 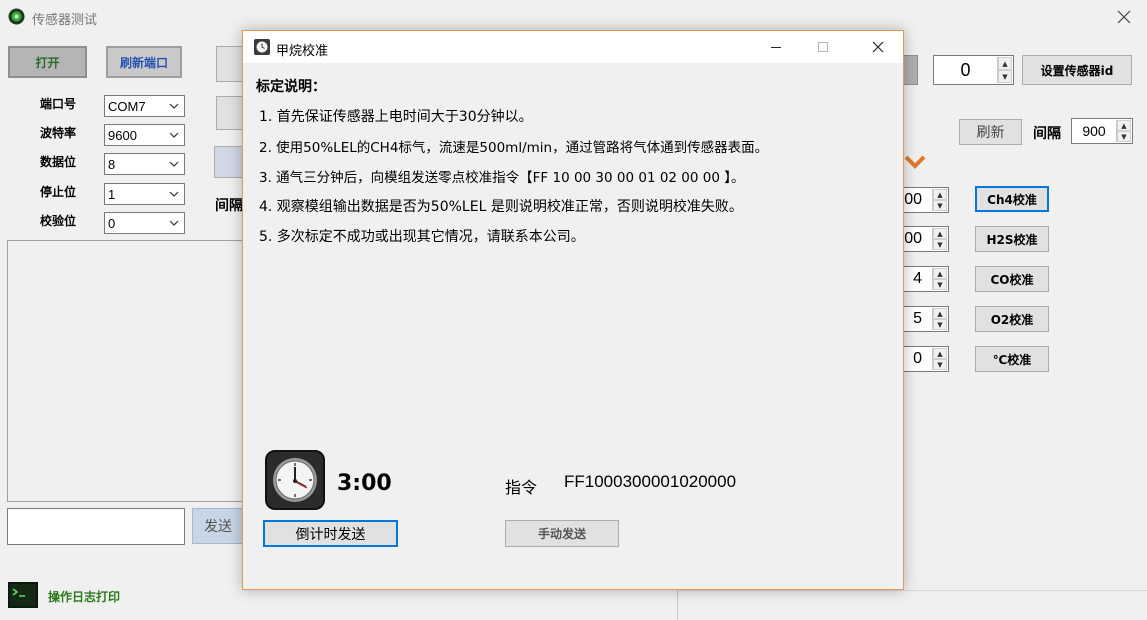 I want to click on open-button-label: 打开, so click(x=47, y=62).